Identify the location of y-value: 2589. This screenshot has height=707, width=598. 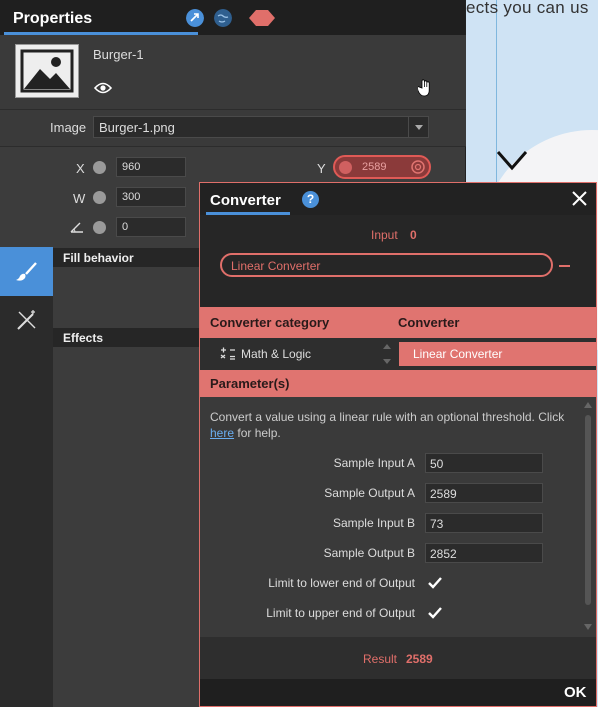
(374, 167).